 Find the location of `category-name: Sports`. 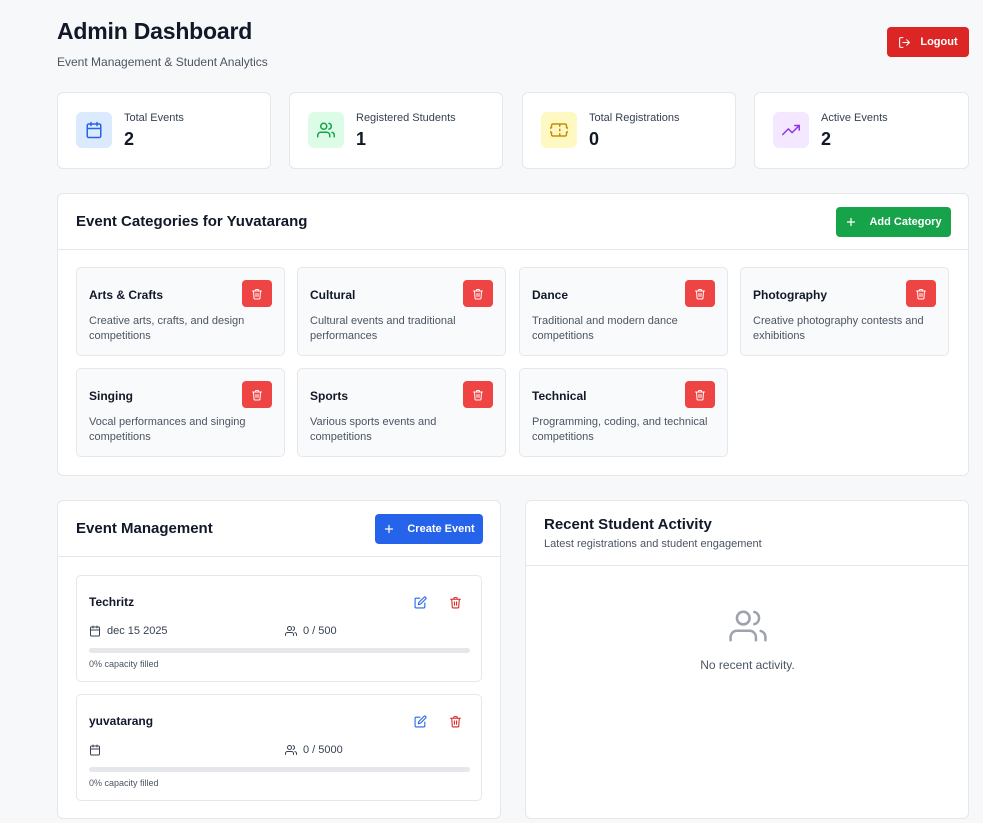

category-name: Sports is located at coordinates (329, 396).